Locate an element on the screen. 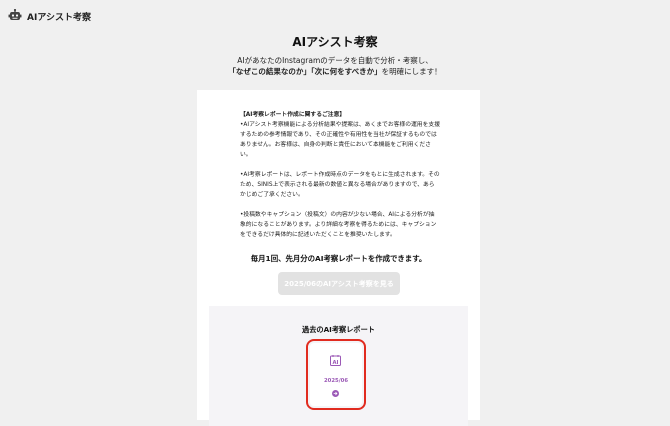  page-title: AIアシスト考察 is located at coordinates (335, 42).